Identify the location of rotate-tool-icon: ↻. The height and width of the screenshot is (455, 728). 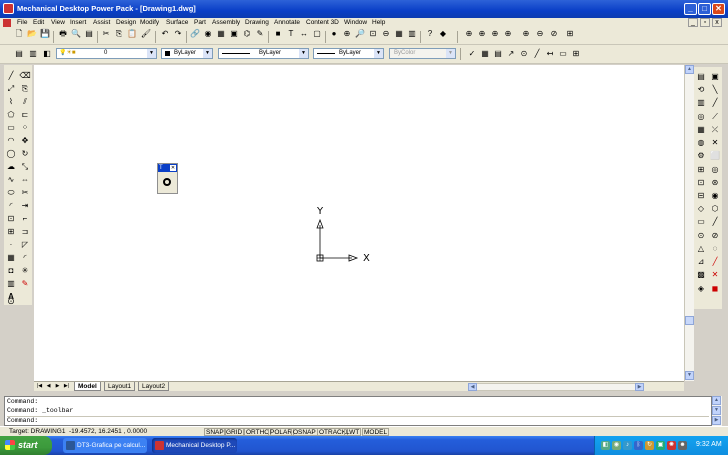
(25, 154).